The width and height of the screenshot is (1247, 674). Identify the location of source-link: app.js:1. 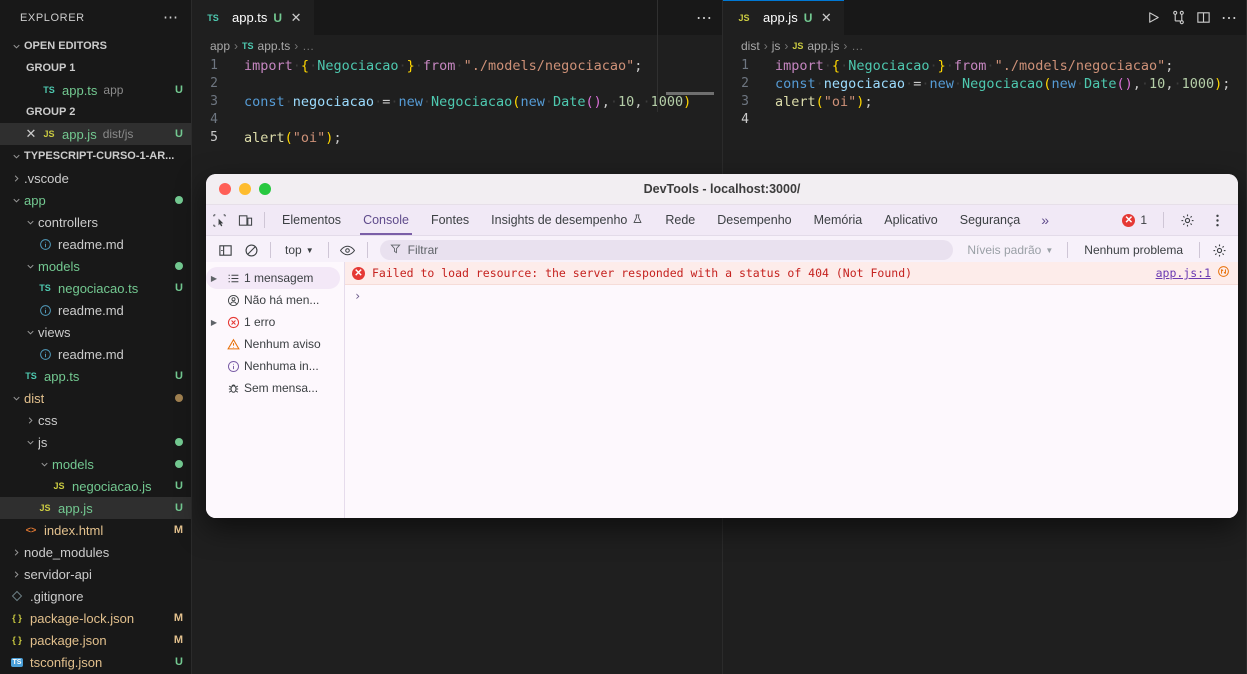
(1183, 273).